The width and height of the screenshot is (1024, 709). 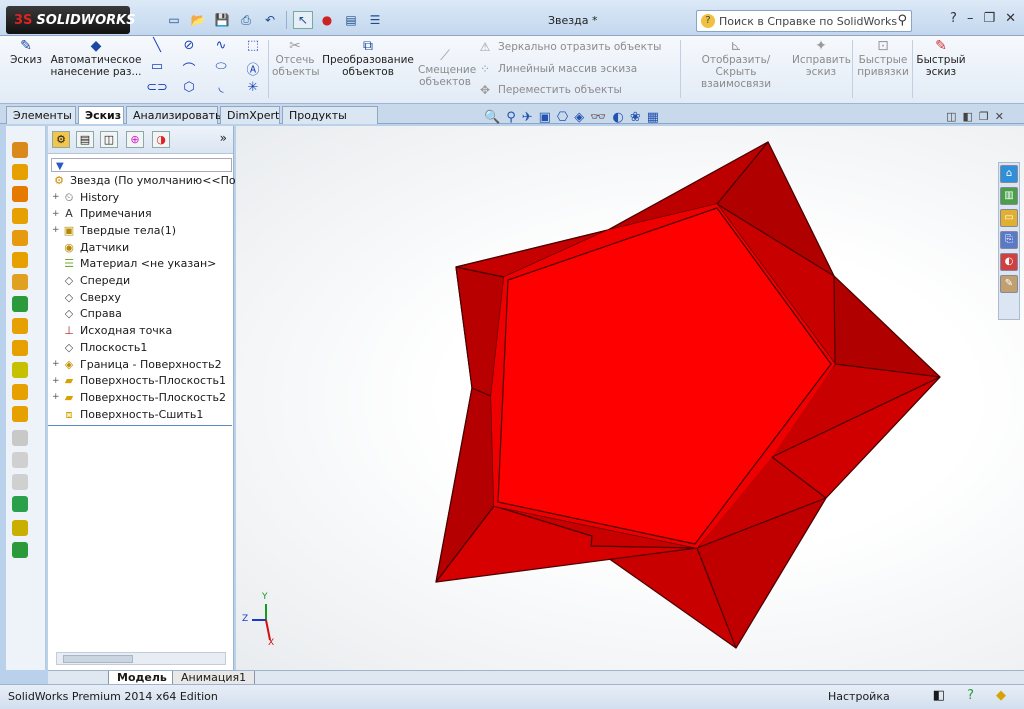 I want to click on tile-icon: ◫, so click(x=951, y=116).